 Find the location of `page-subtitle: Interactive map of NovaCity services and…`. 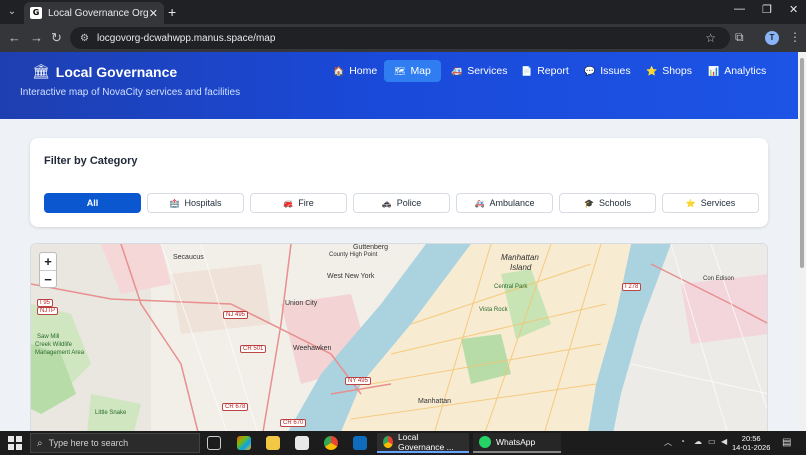

page-subtitle: Interactive map of NovaCity services and… is located at coordinates (130, 92).